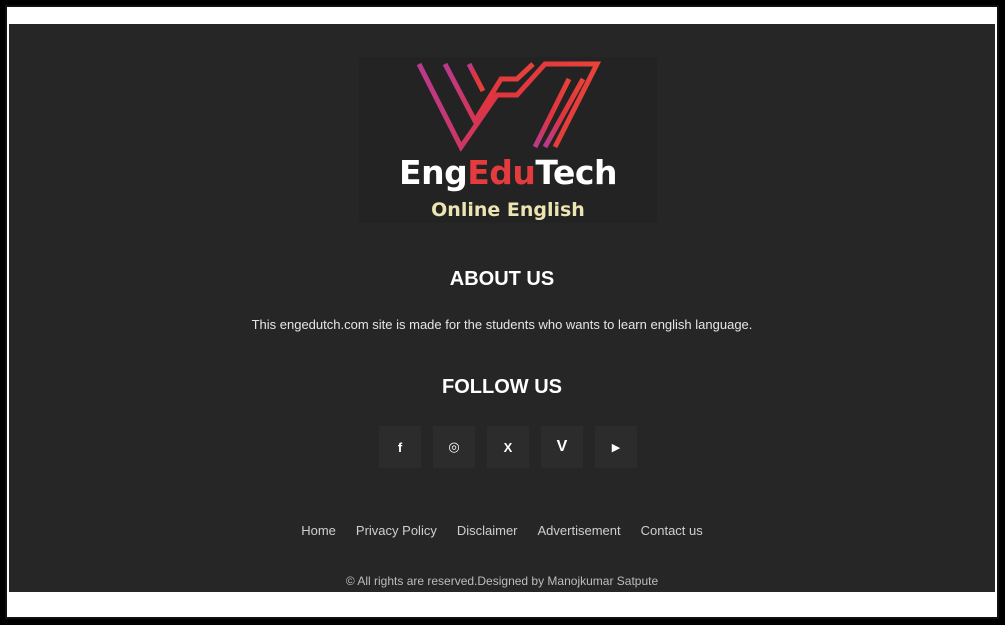 This screenshot has height=625, width=1005. What do you see at coordinates (487, 530) in the screenshot?
I see `nav-link-disclaimer: Disclaimer` at bounding box center [487, 530].